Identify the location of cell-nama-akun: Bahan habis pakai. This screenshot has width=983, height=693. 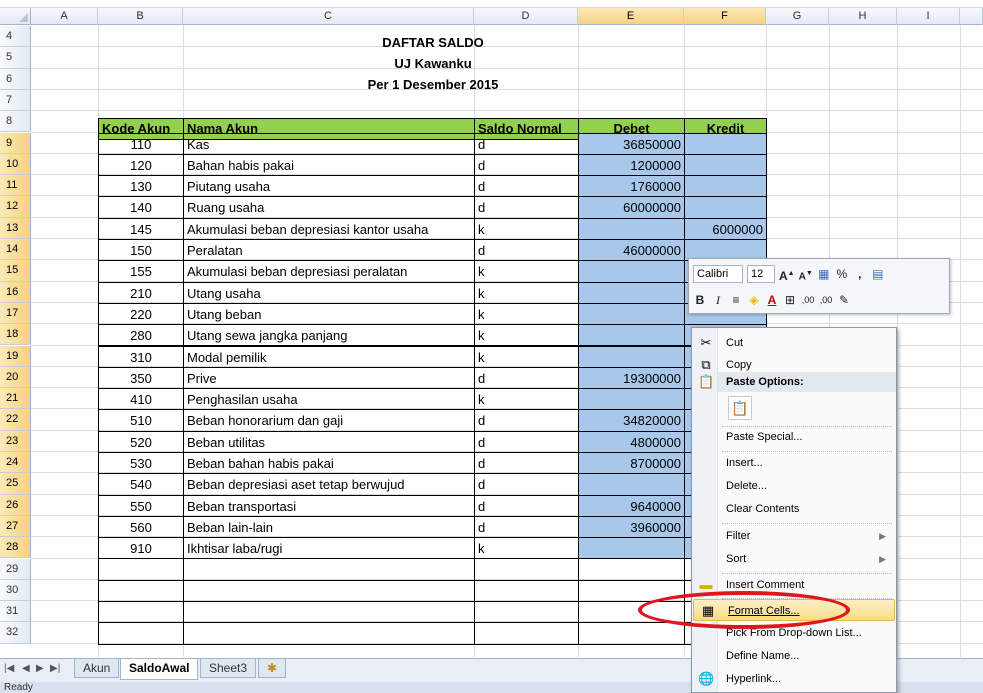
(329, 165).